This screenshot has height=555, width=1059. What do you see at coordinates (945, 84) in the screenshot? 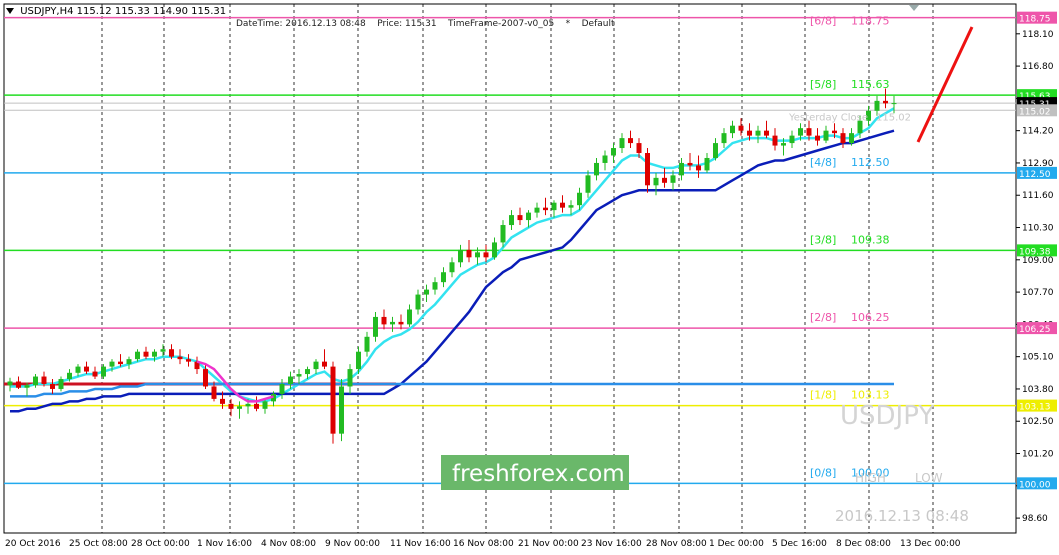
I see `forecast-arrow` at bounding box center [945, 84].